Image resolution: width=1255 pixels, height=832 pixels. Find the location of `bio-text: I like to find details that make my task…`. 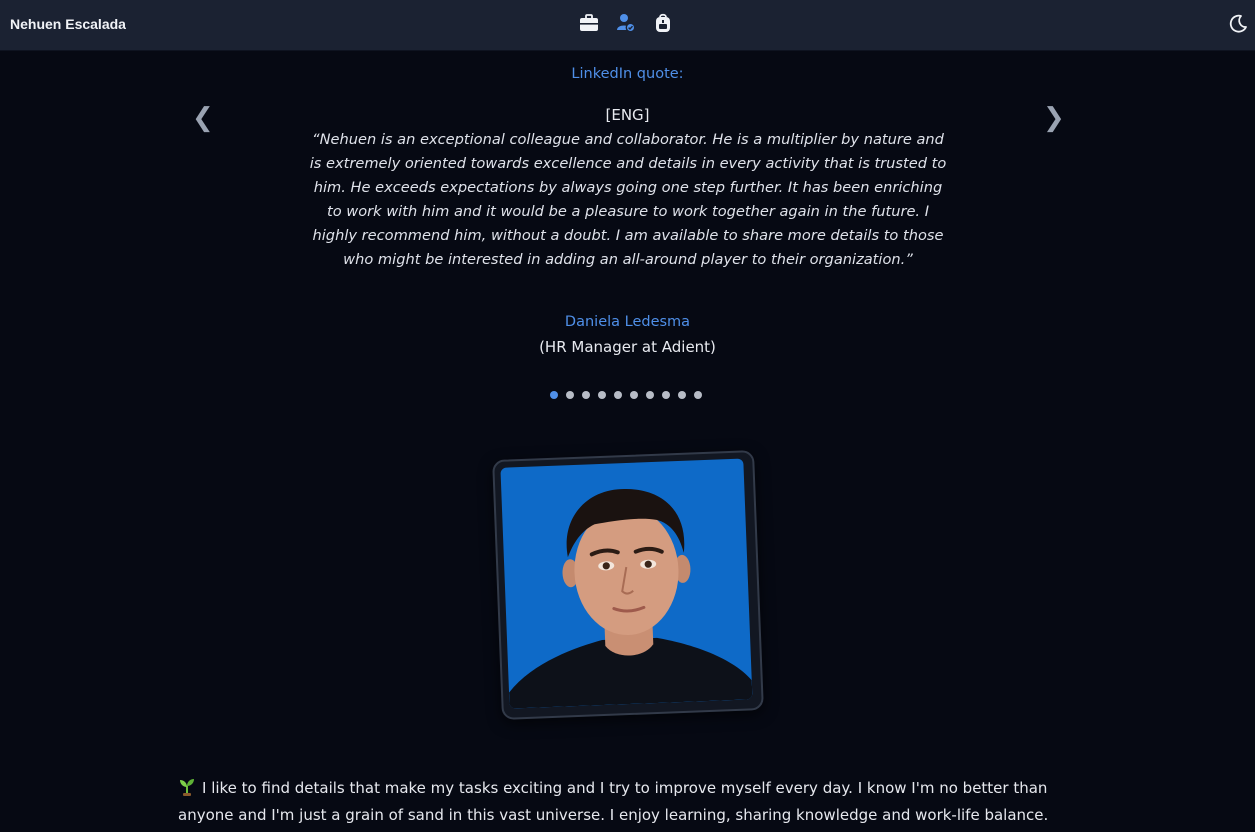

bio-text: I like to find details that make my task… is located at coordinates (613, 801).